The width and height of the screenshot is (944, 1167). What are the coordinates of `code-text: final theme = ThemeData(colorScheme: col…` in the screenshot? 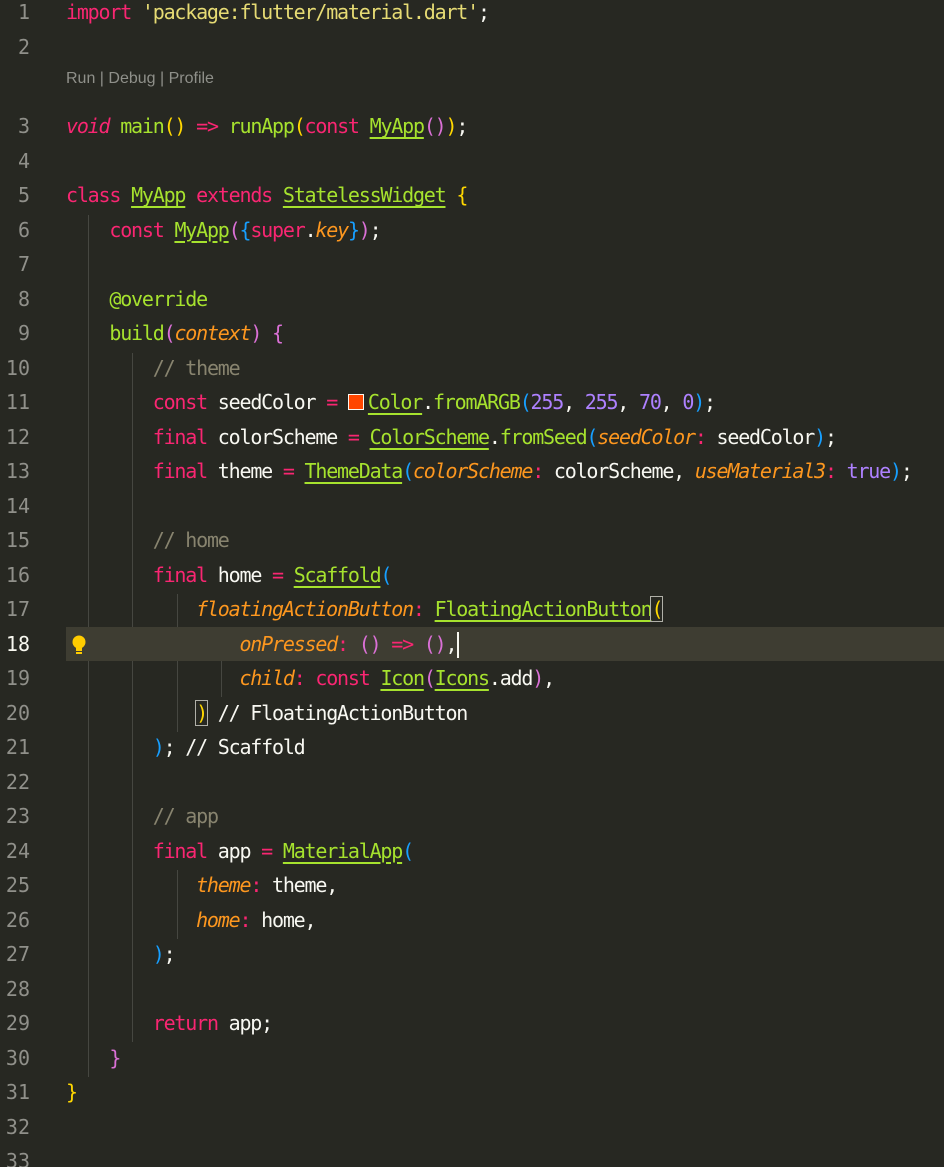 It's located at (489, 471).